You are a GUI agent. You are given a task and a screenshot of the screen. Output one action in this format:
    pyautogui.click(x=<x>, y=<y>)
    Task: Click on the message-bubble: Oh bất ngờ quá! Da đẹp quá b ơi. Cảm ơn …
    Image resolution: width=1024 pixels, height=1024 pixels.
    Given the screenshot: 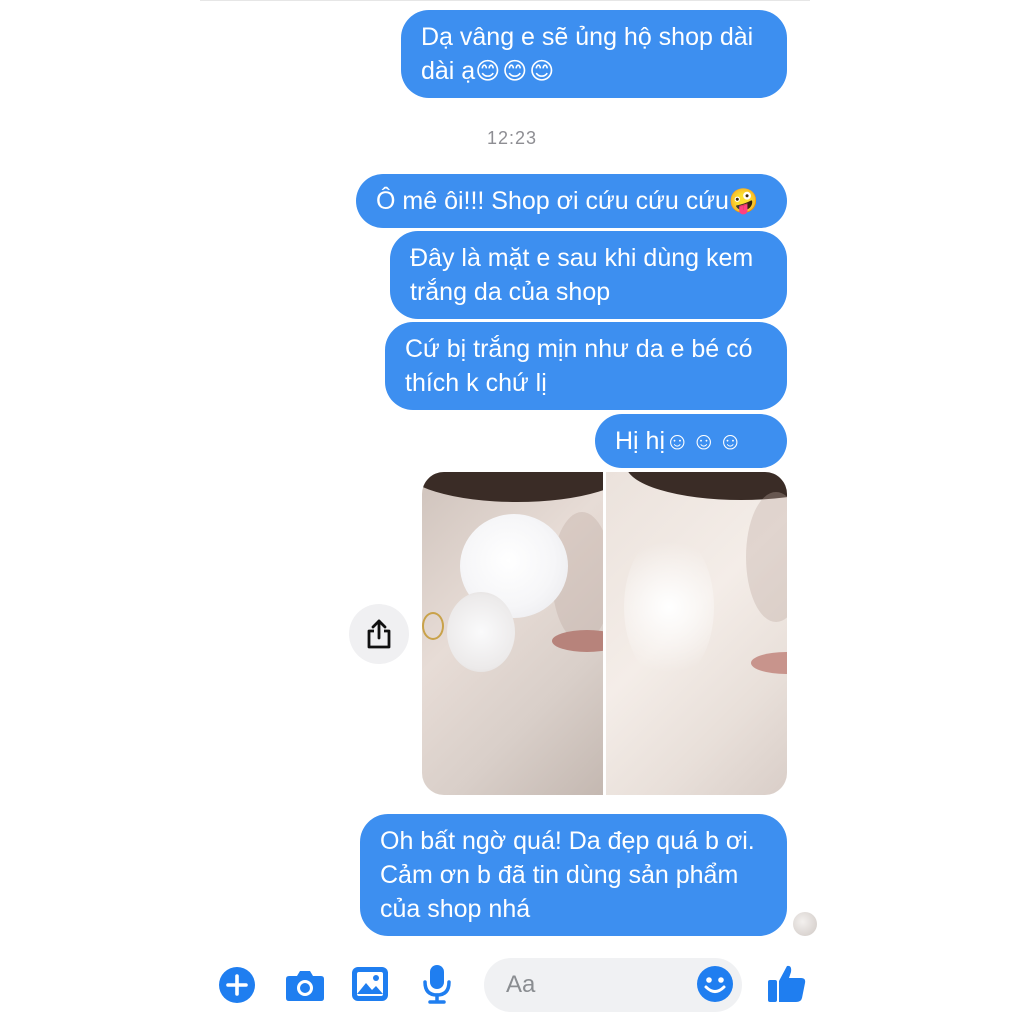 What is the action you would take?
    pyautogui.click(x=573, y=875)
    